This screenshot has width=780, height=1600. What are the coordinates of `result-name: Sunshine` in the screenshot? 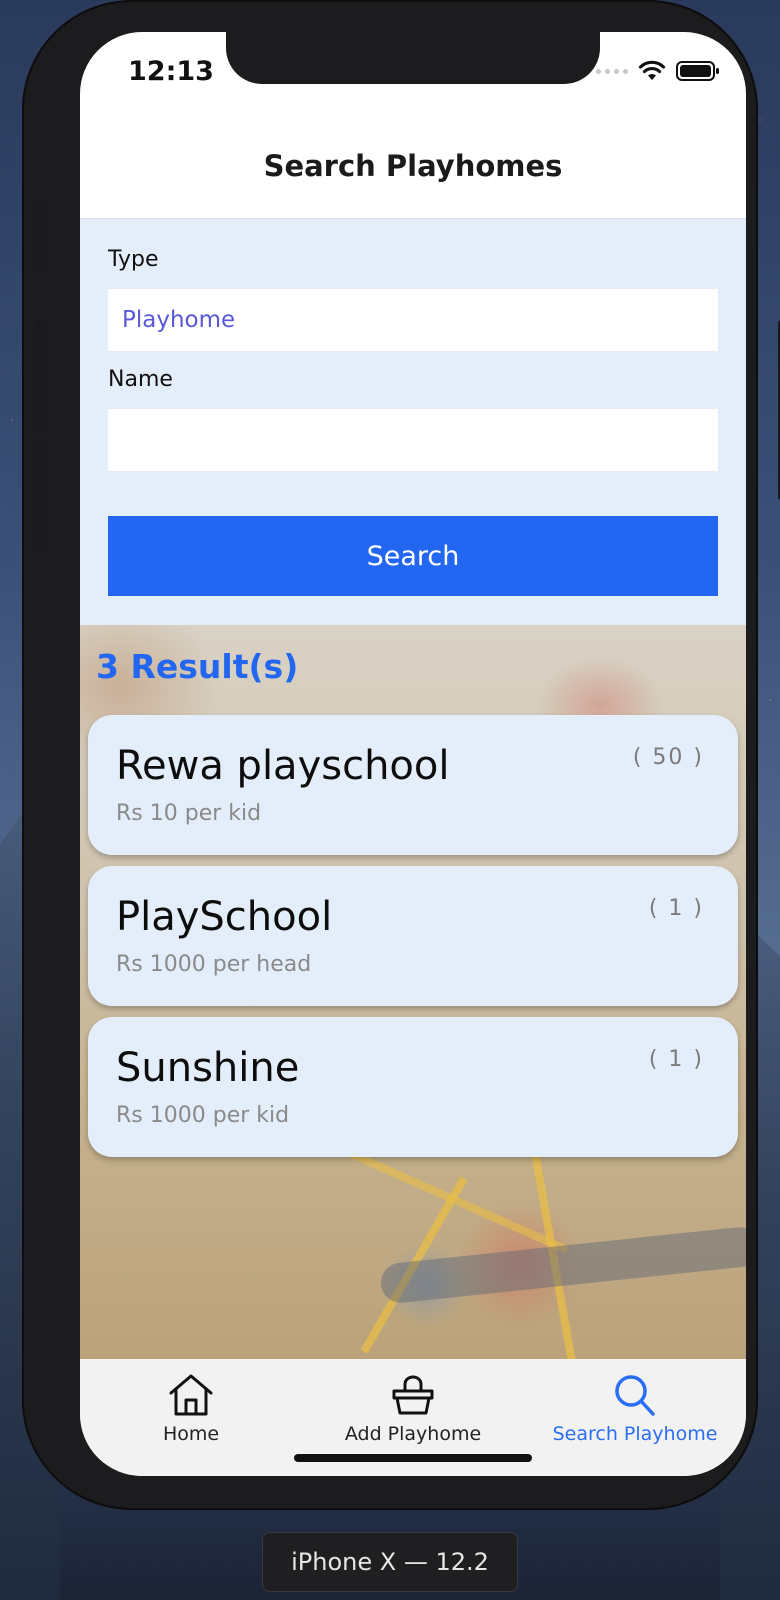 It's located at (208, 1068).